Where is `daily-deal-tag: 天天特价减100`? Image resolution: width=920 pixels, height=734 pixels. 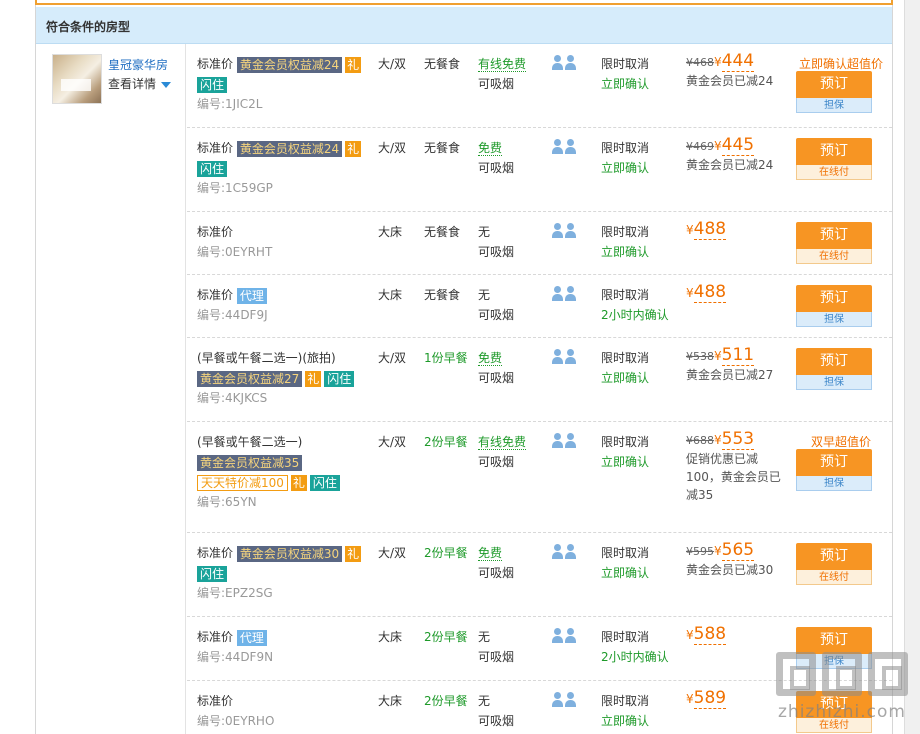 daily-deal-tag: 天天特价减100 is located at coordinates (242, 482).